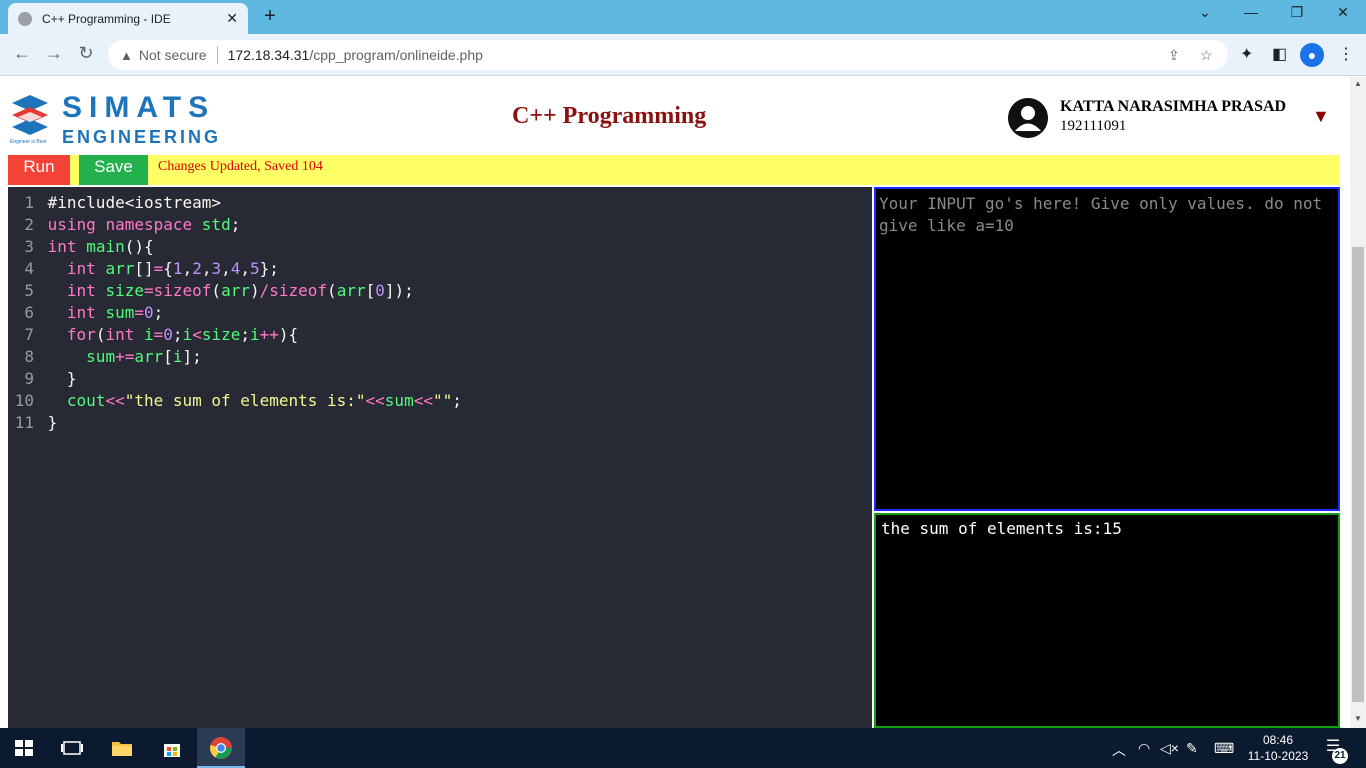  What do you see at coordinates (30, 115) in the screenshot?
I see `logo-mark-icon` at bounding box center [30, 115].